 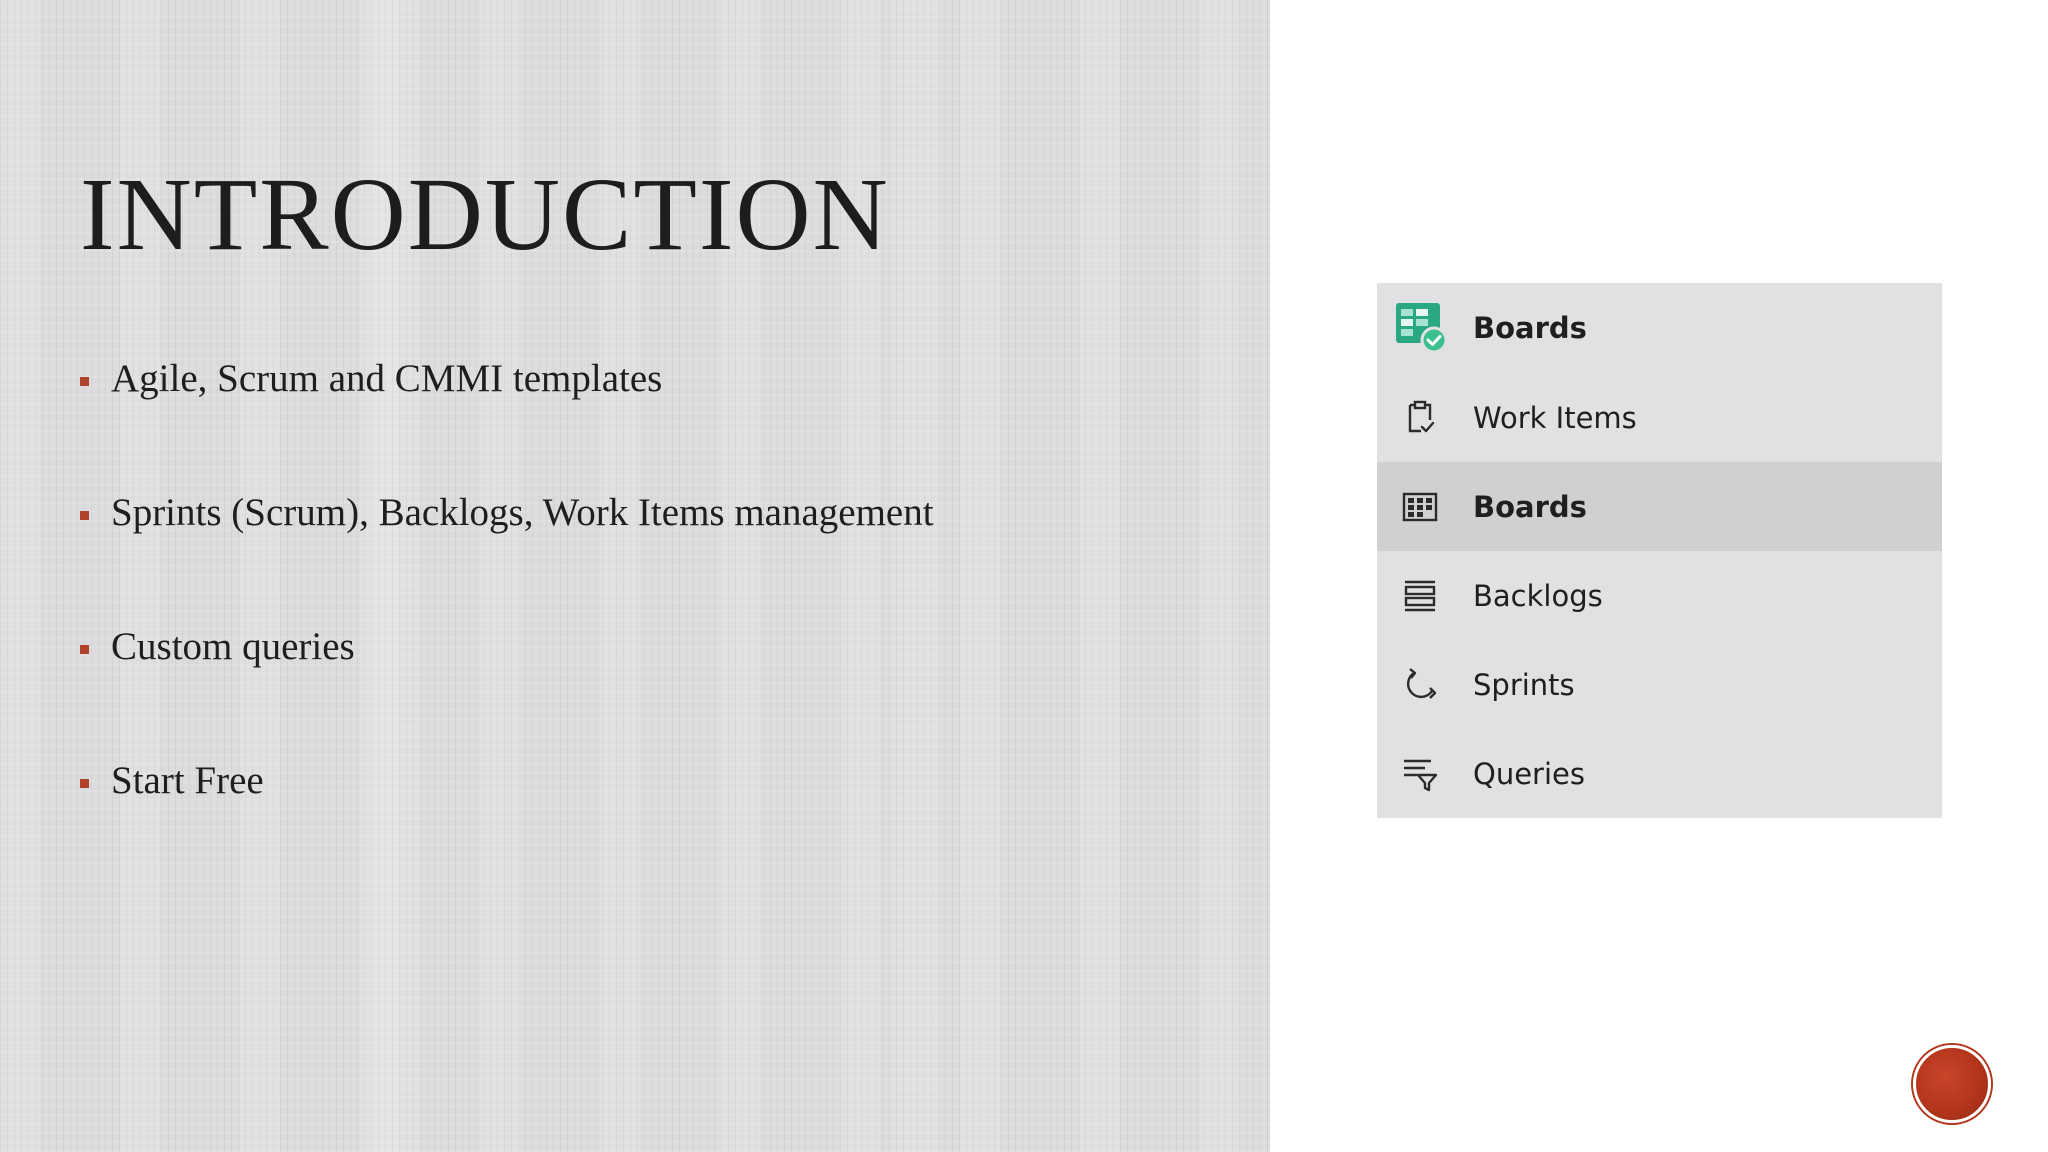 What do you see at coordinates (233, 646) in the screenshot?
I see `bullet-text: Custom queries` at bounding box center [233, 646].